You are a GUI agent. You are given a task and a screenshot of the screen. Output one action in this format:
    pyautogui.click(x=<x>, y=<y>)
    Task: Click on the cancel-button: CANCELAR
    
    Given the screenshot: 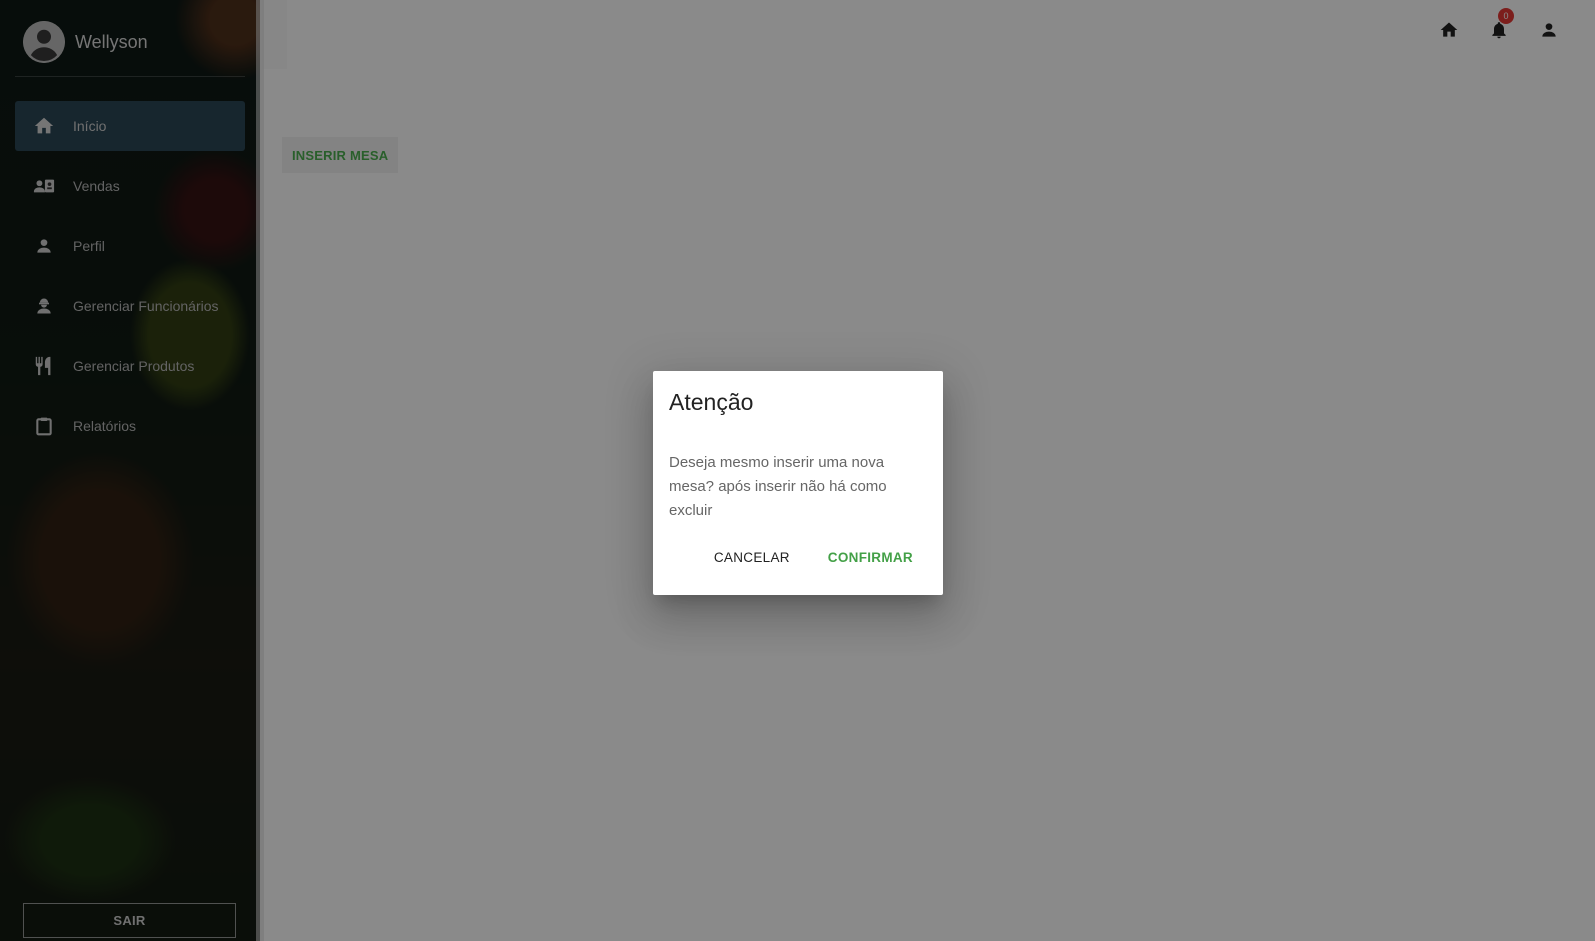 What is the action you would take?
    pyautogui.click(x=752, y=557)
    